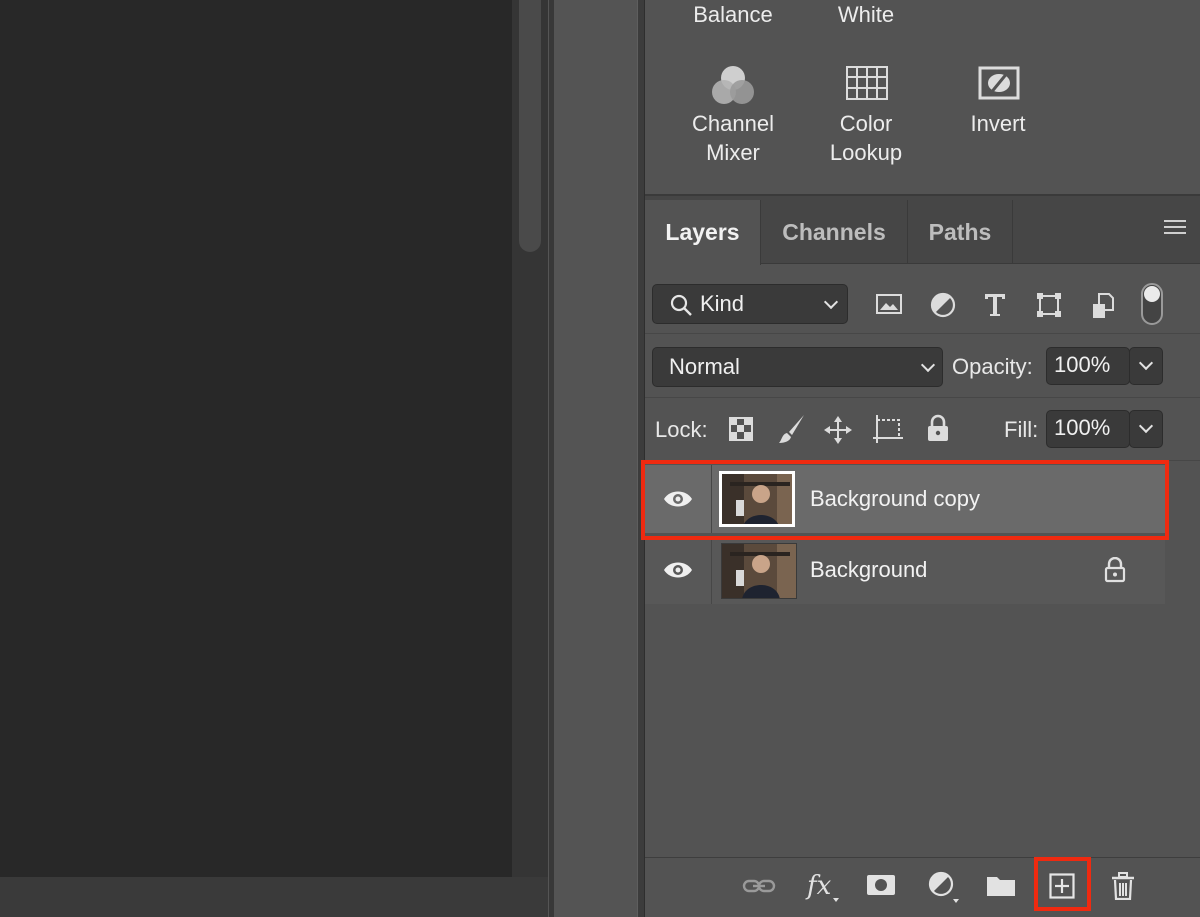  I want to click on eye-icon, so click(678, 570).